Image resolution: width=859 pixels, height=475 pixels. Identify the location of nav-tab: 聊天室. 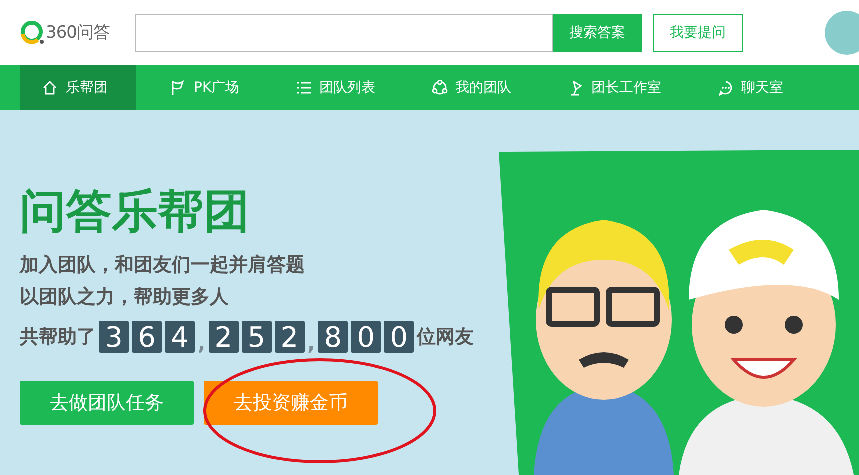
(751, 87).